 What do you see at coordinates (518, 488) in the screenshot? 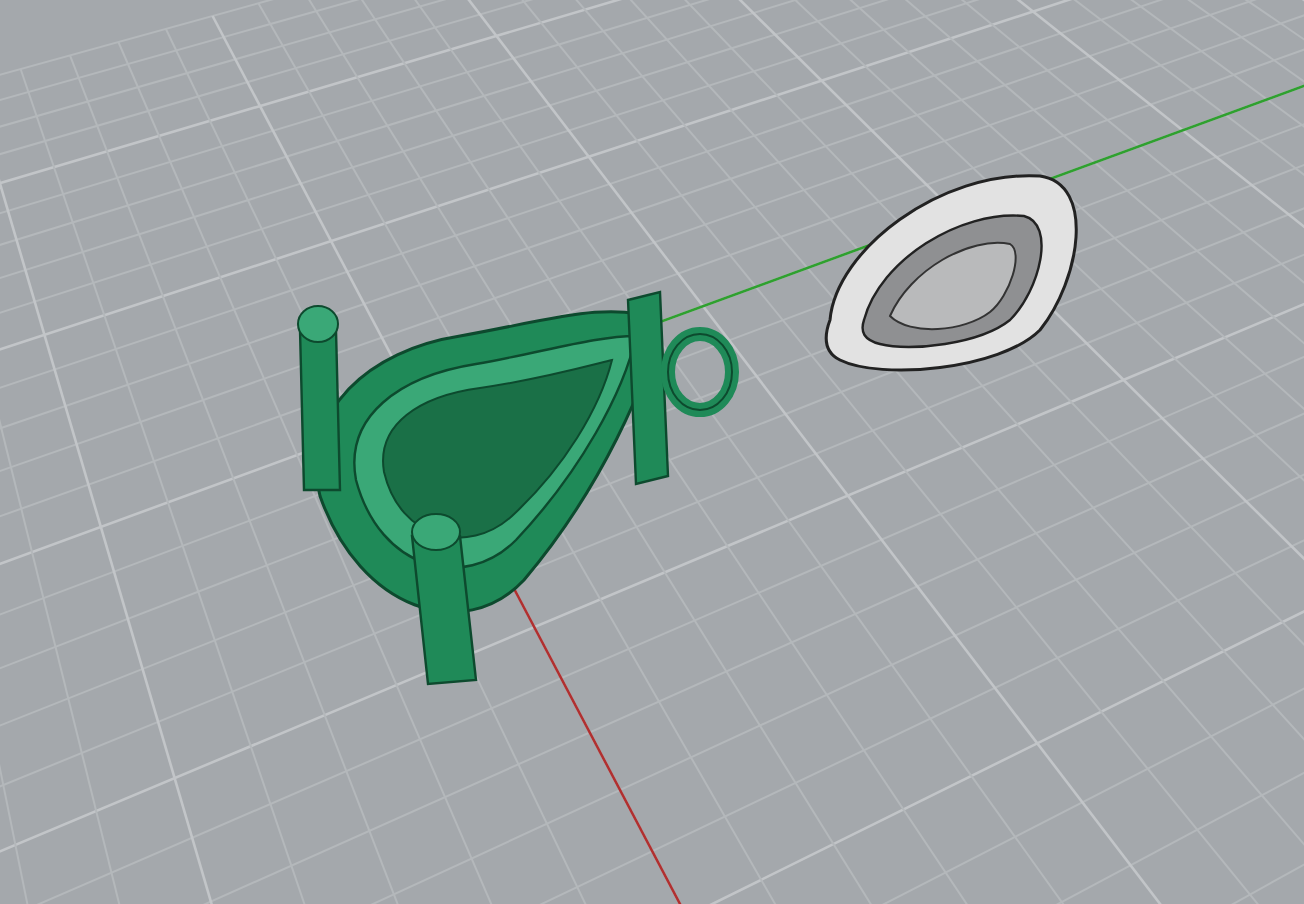
I see `pendant-setting-drawing` at bounding box center [518, 488].